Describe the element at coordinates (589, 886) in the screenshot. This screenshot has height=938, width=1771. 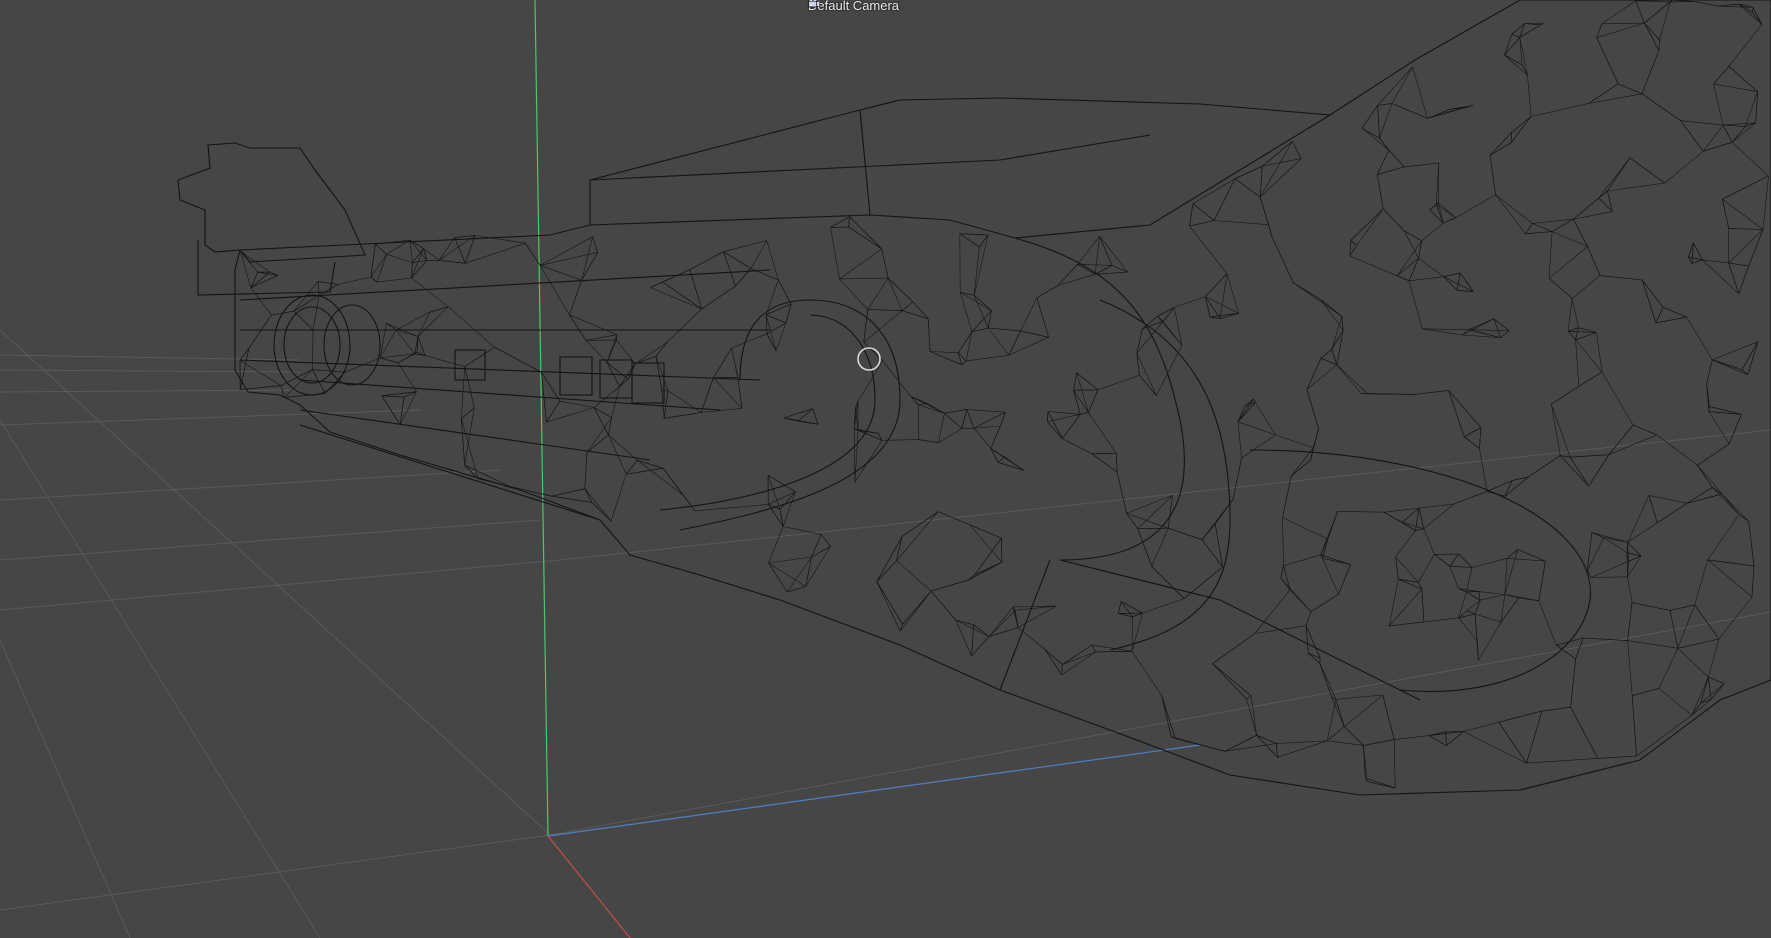
I see `x-axis-line` at that location.